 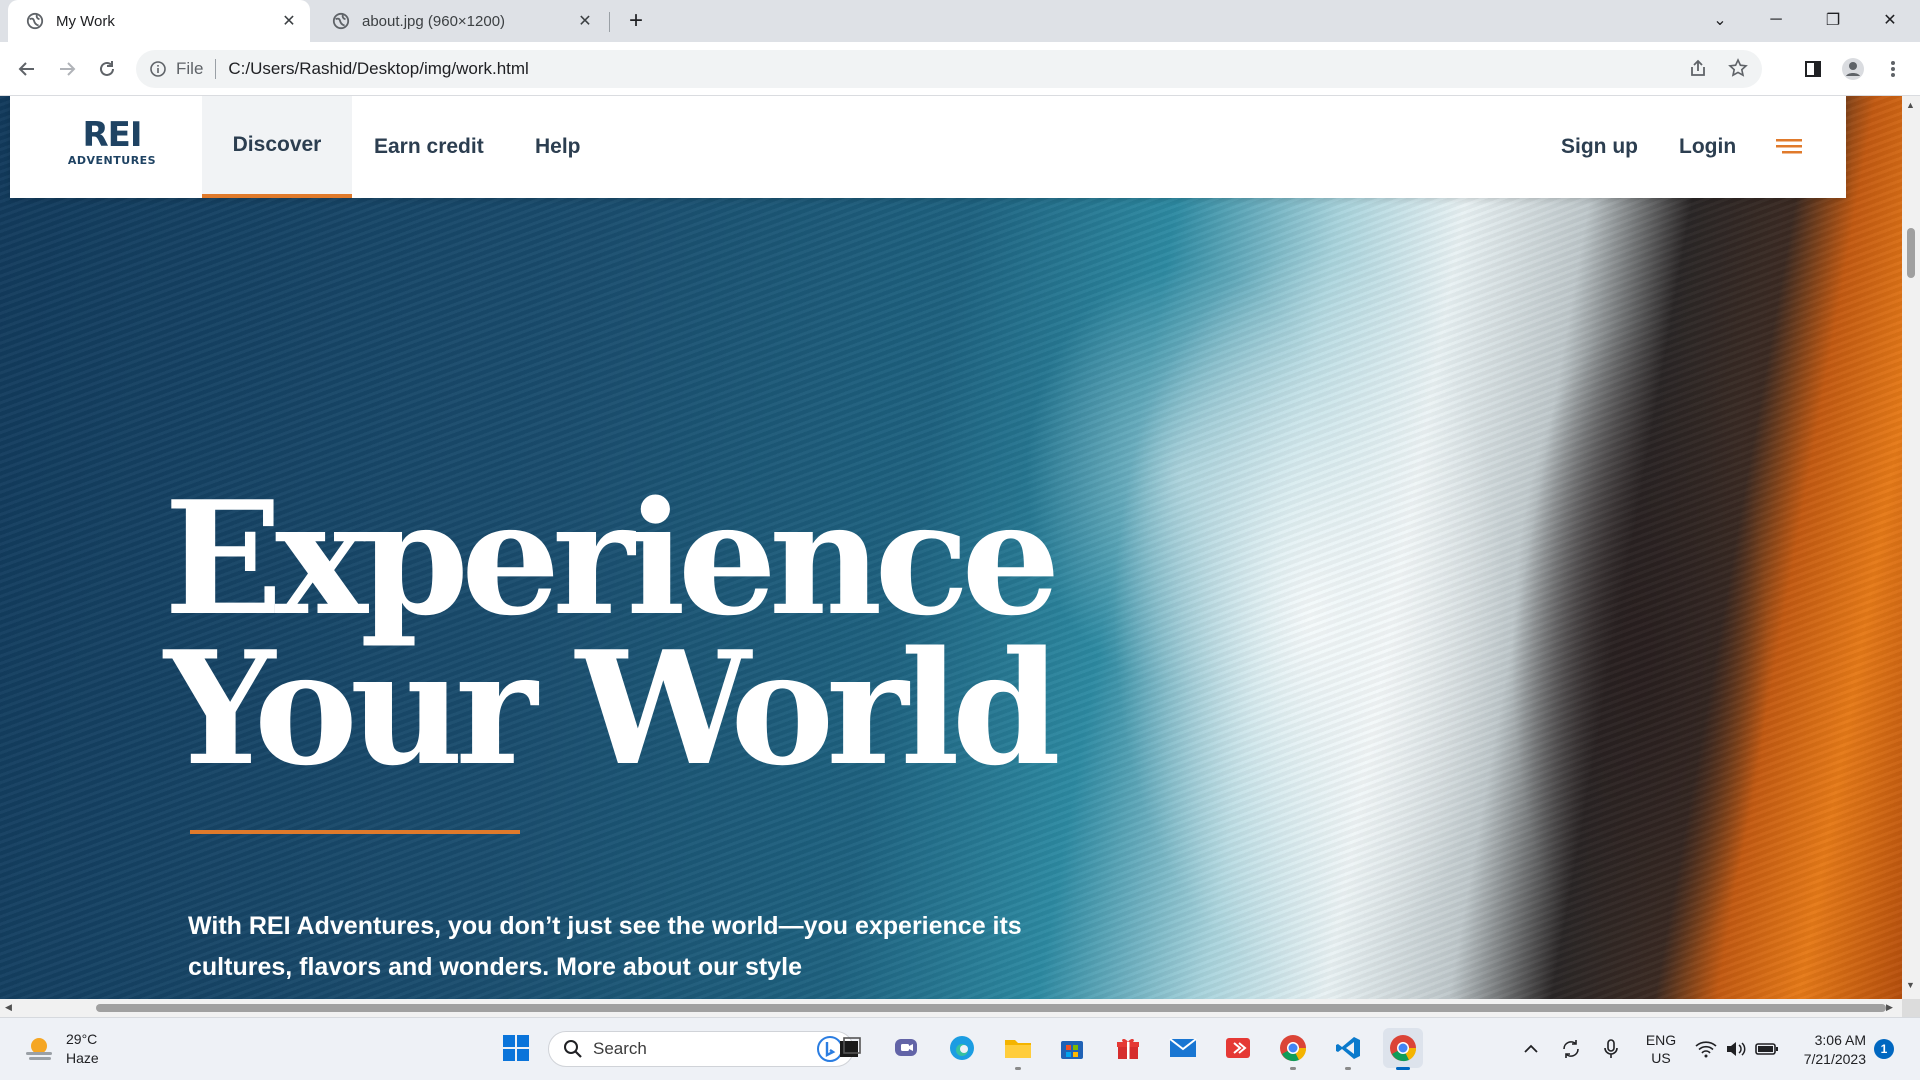 What do you see at coordinates (573, 1049) in the screenshot?
I see `search-icon` at bounding box center [573, 1049].